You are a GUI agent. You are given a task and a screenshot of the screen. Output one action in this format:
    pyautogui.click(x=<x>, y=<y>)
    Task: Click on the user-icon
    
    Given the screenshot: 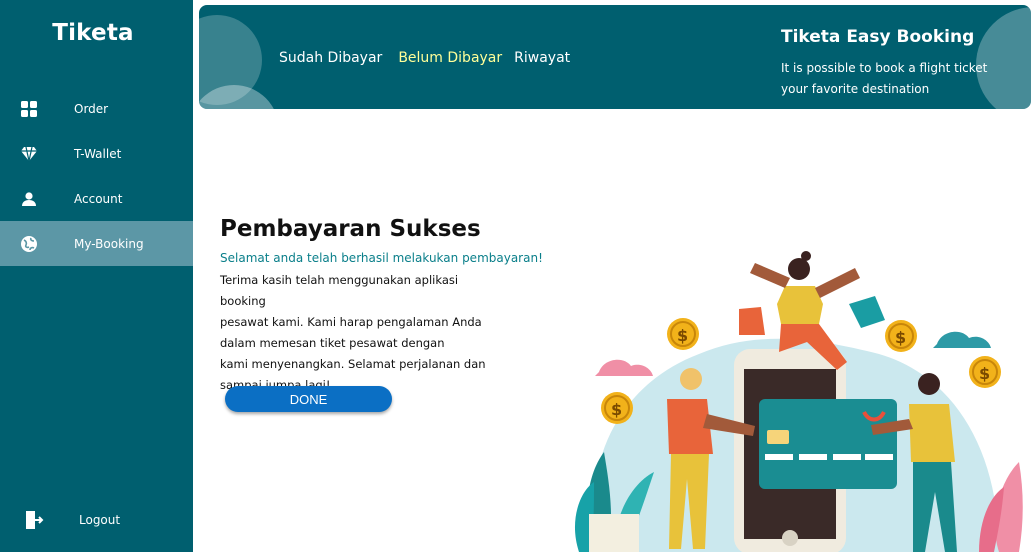 What is the action you would take?
    pyautogui.click(x=29, y=199)
    